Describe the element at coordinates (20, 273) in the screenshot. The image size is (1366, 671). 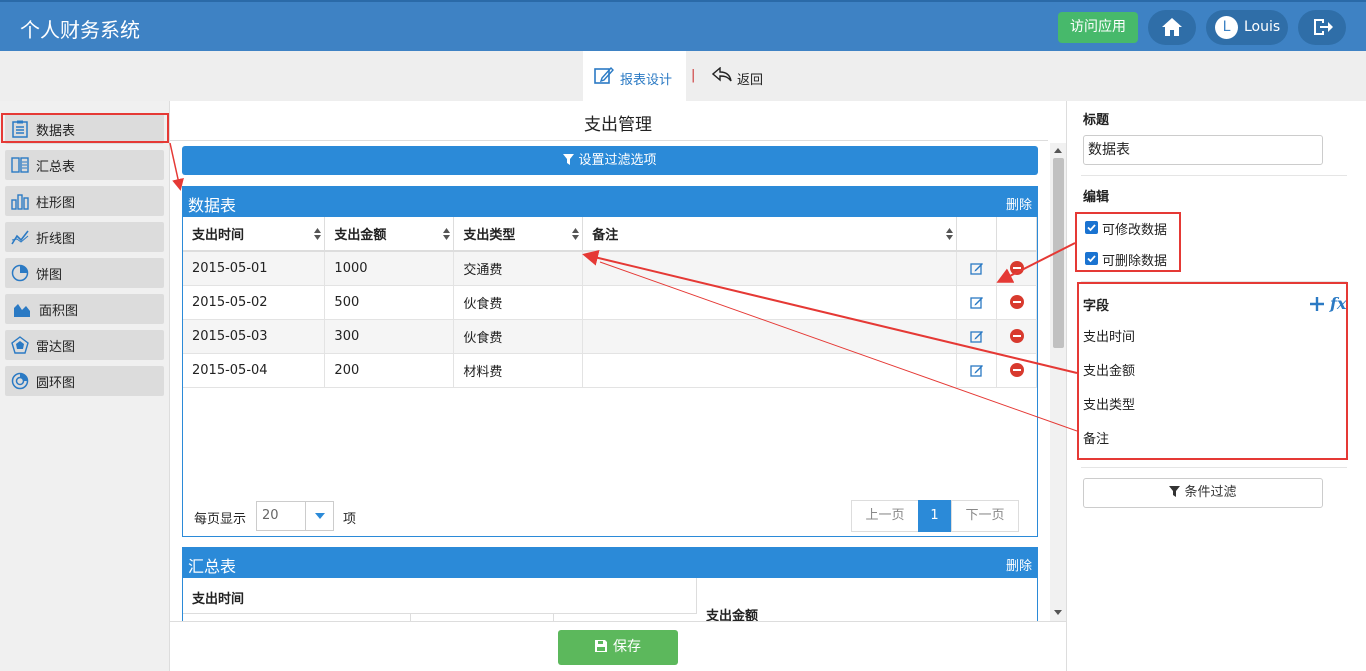
I see `pie-chart-icon` at that location.